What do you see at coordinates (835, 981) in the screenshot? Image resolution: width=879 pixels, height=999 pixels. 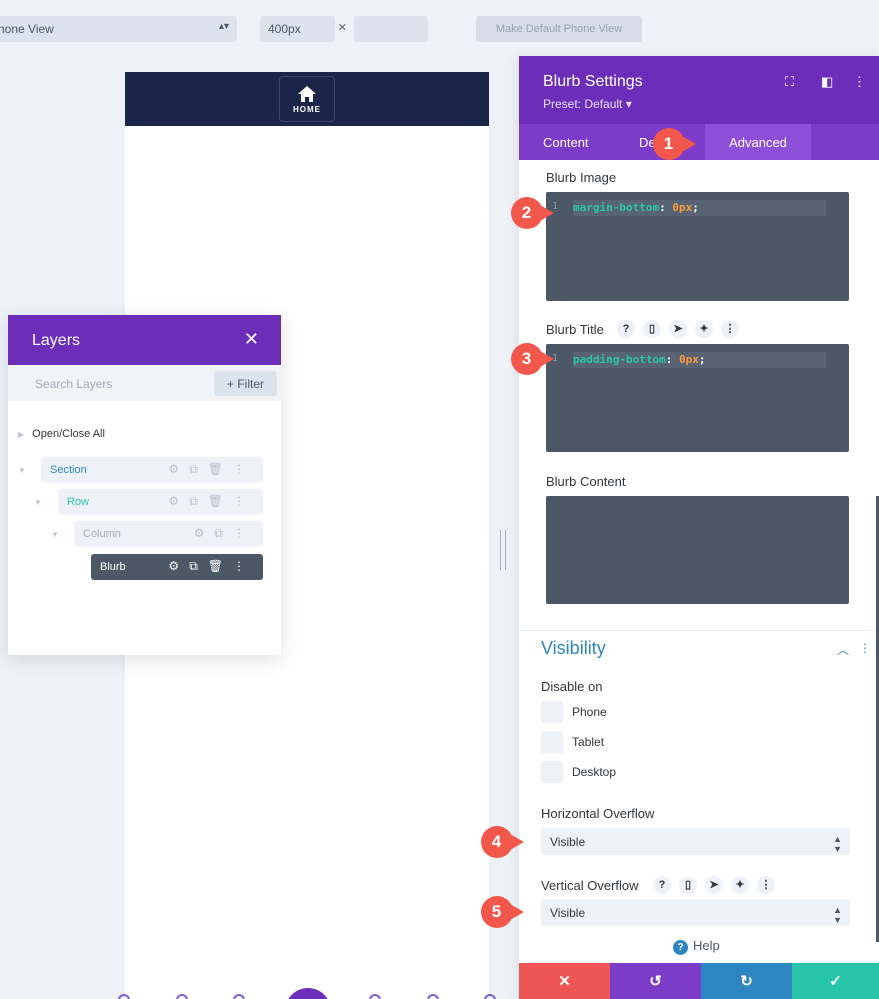 I see `save-button: ✓` at bounding box center [835, 981].